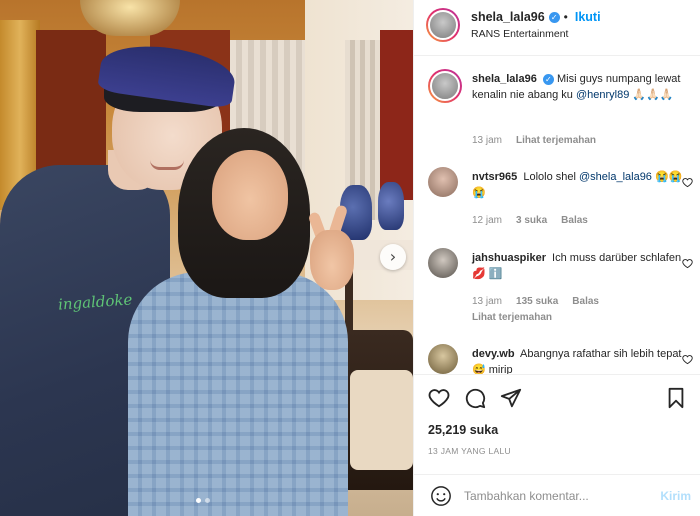 This screenshot has height=516, width=700. Describe the element at coordinates (508, 17) in the screenshot. I see `author-username: shela_lala96` at that location.